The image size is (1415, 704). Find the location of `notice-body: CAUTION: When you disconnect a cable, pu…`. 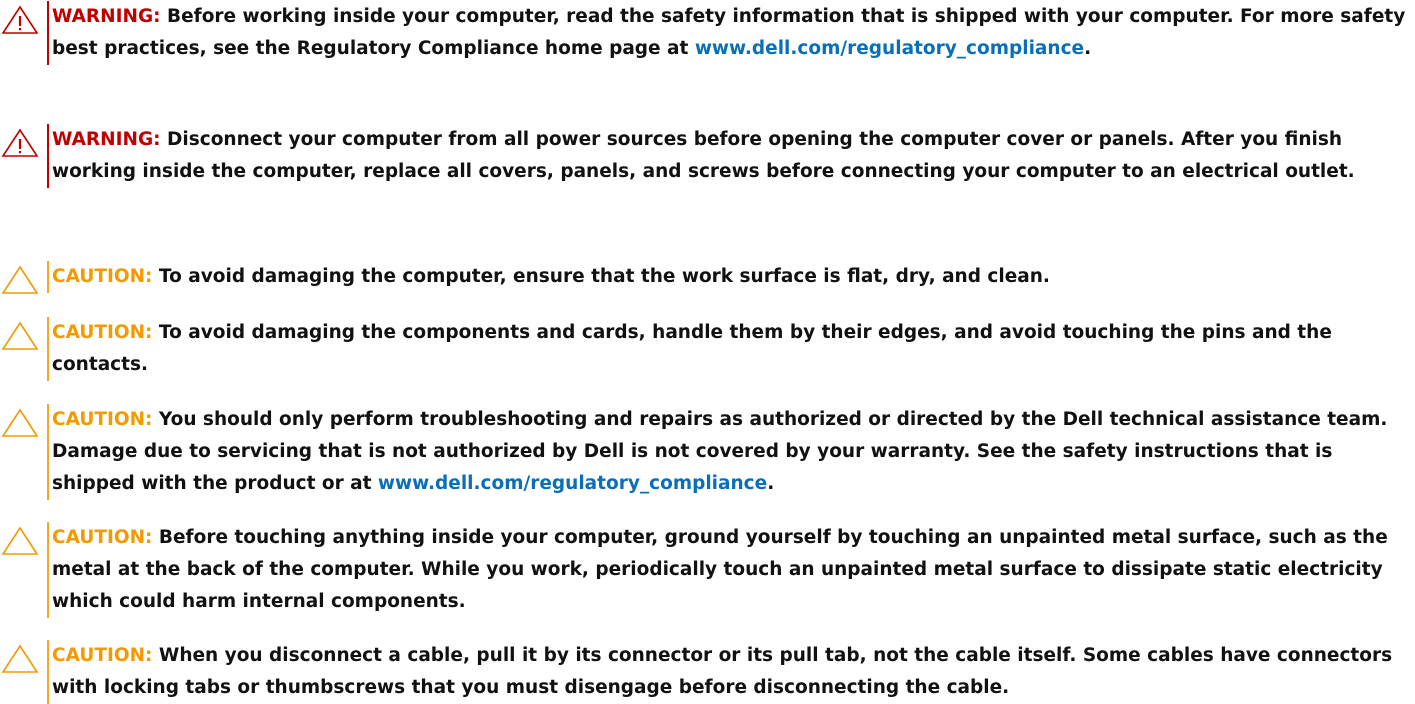

notice-body: CAUTION: When you disconnect a cable, pu… is located at coordinates (730, 672).